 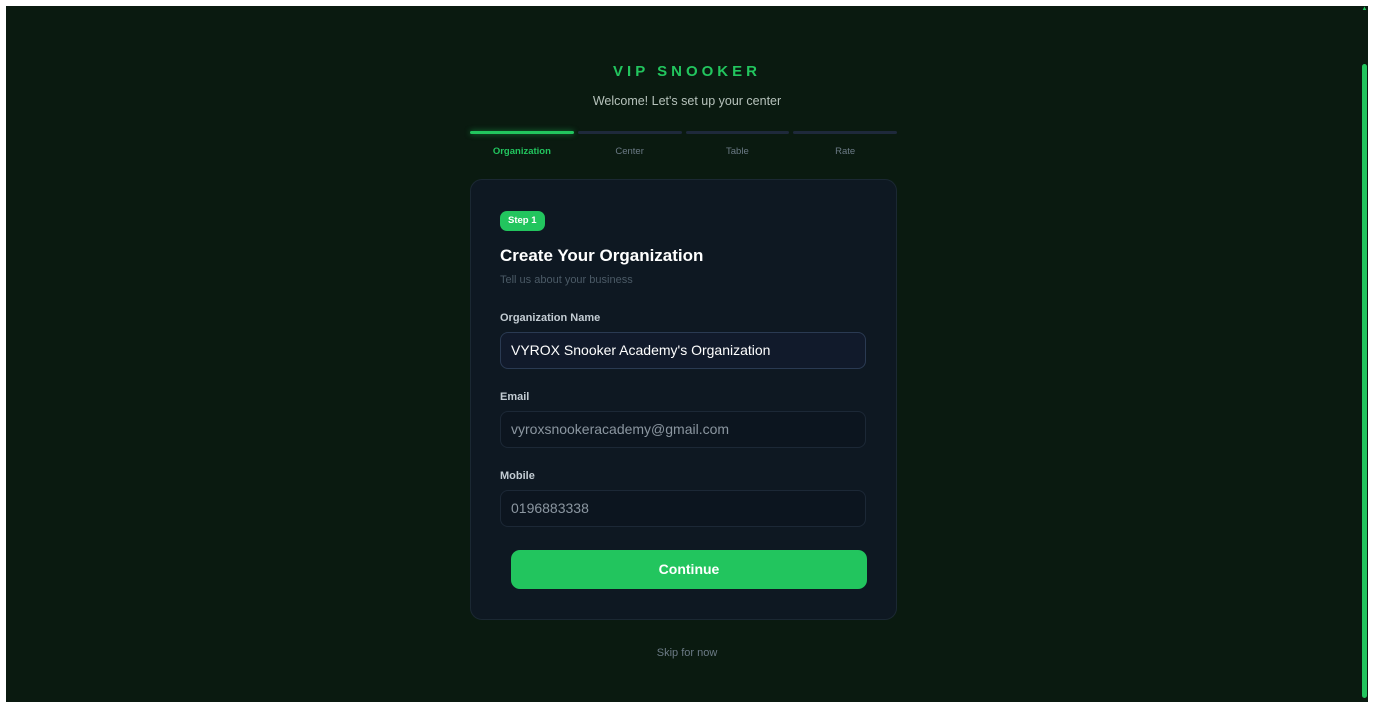 I want to click on step-organization: Organization, so click(x=522, y=144).